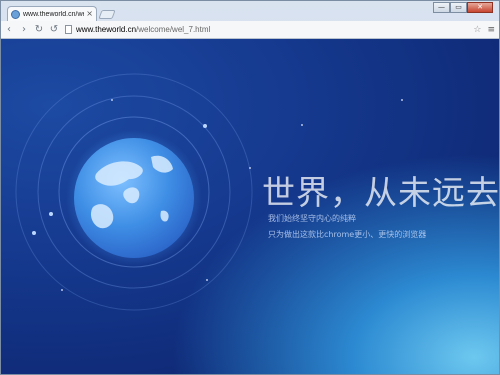 The width and height of the screenshot is (500, 375). Describe the element at coordinates (480, 7) in the screenshot. I see `close-window-button: ✕` at that location.